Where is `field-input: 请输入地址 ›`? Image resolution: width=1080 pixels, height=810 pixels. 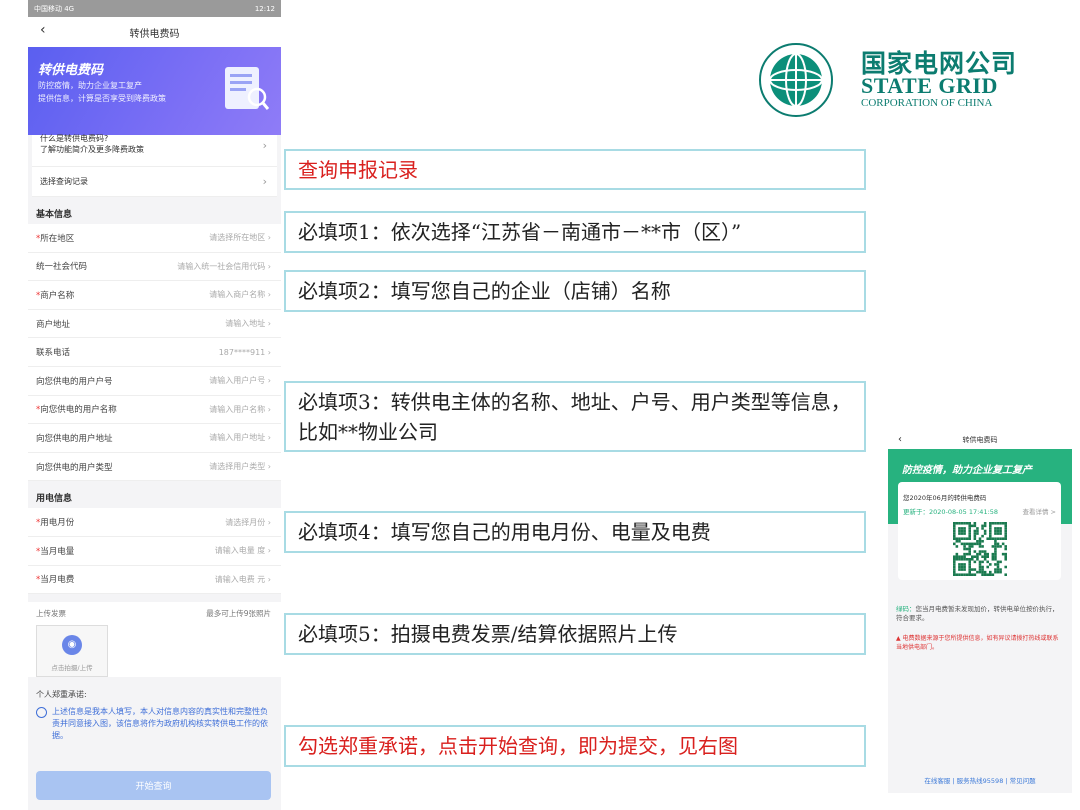
field-input: 请输入地址 › is located at coordinates (248, 323).